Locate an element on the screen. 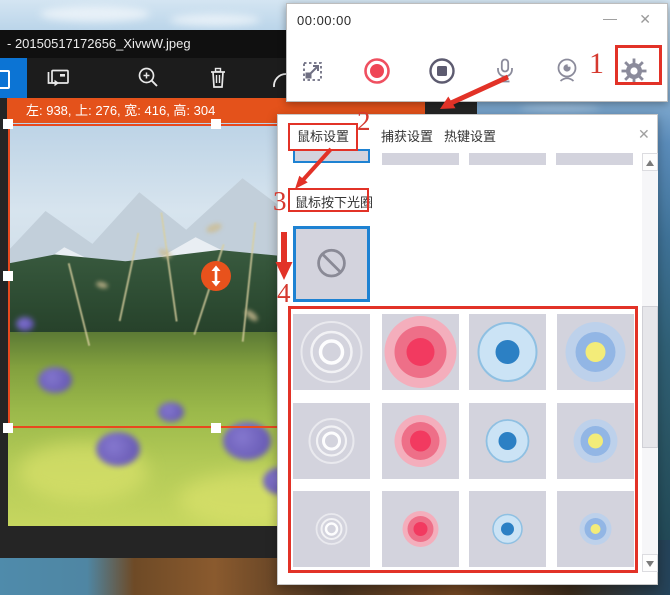  microphone-icon is located at coordinates (505, 70).